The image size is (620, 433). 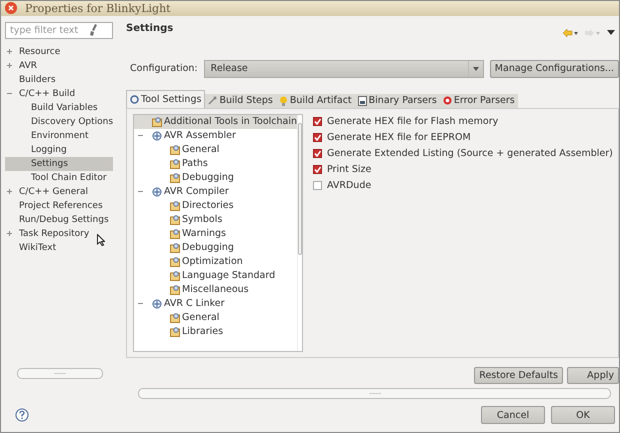 I want to click on sidebar-item: AVR, so click(x=59, y=65).